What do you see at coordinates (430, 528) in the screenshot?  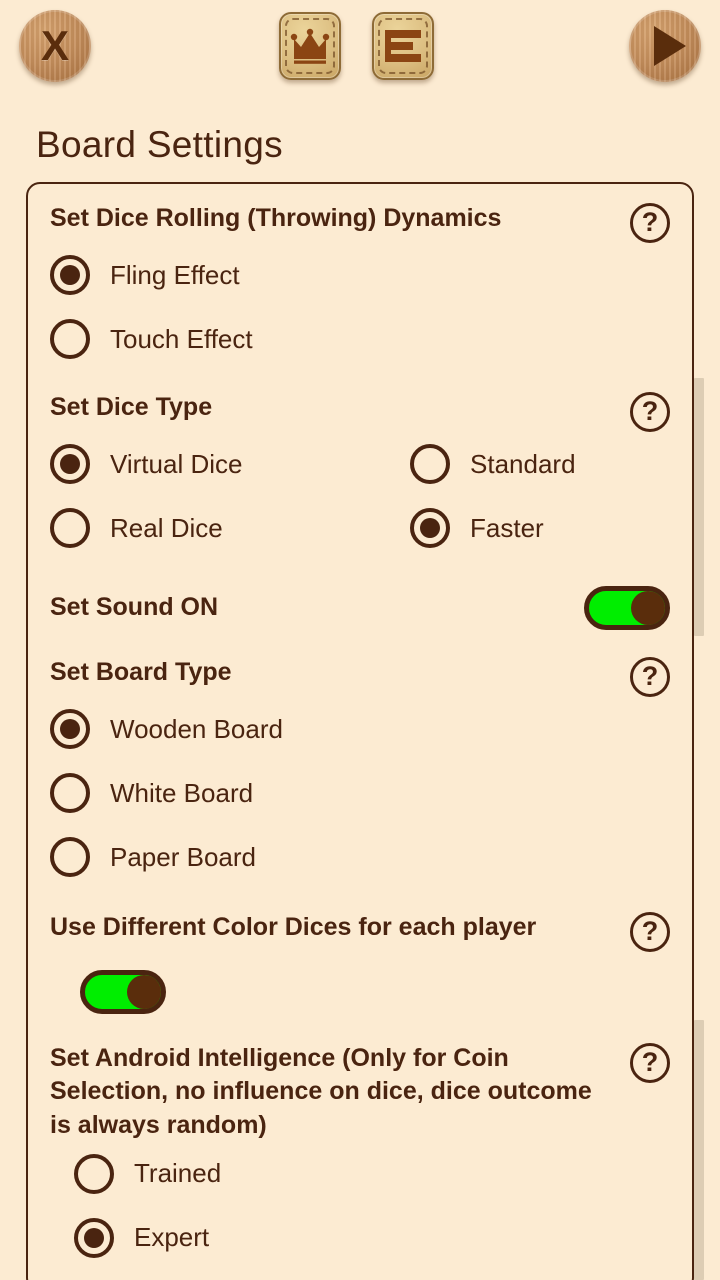 I see `radio-faster` at bounding box center [430, 528].